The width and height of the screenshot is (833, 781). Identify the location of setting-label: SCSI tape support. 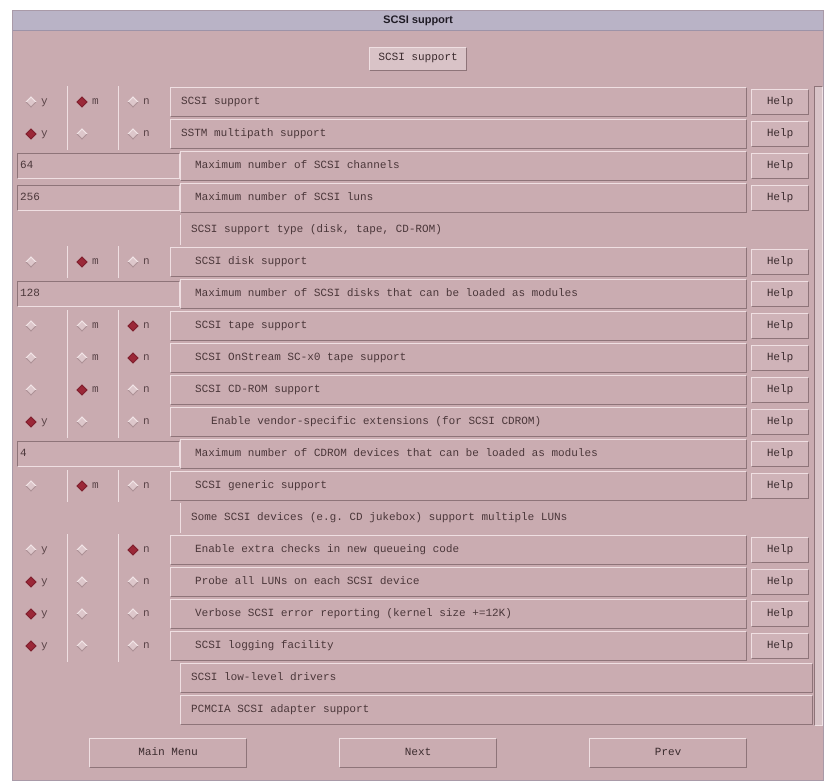
(459, 326).